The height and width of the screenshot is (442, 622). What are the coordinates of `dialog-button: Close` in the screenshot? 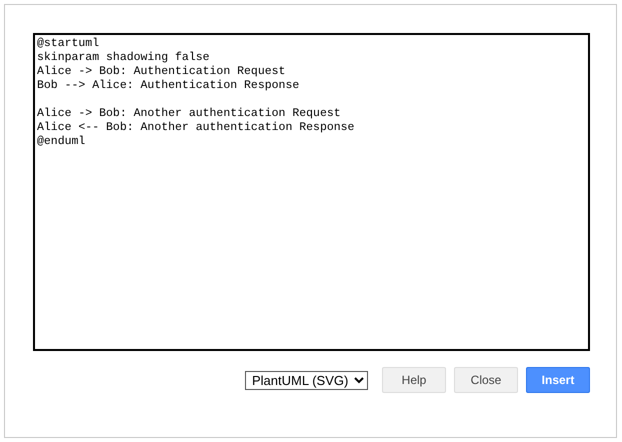 It's located at (486, 380).